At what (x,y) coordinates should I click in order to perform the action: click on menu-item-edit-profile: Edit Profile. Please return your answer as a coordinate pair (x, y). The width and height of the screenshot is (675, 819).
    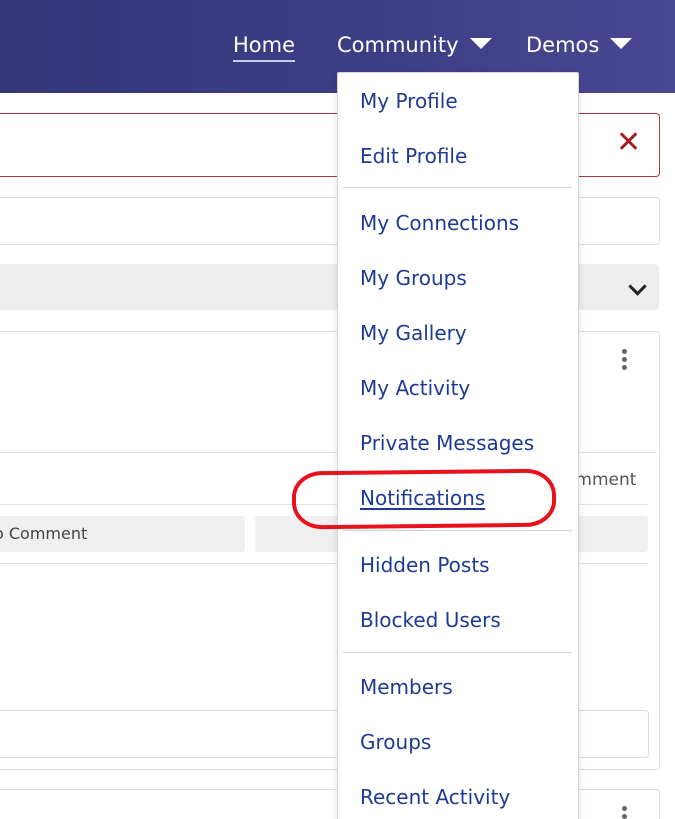
    Looking at the image, I should click on (413, 156).